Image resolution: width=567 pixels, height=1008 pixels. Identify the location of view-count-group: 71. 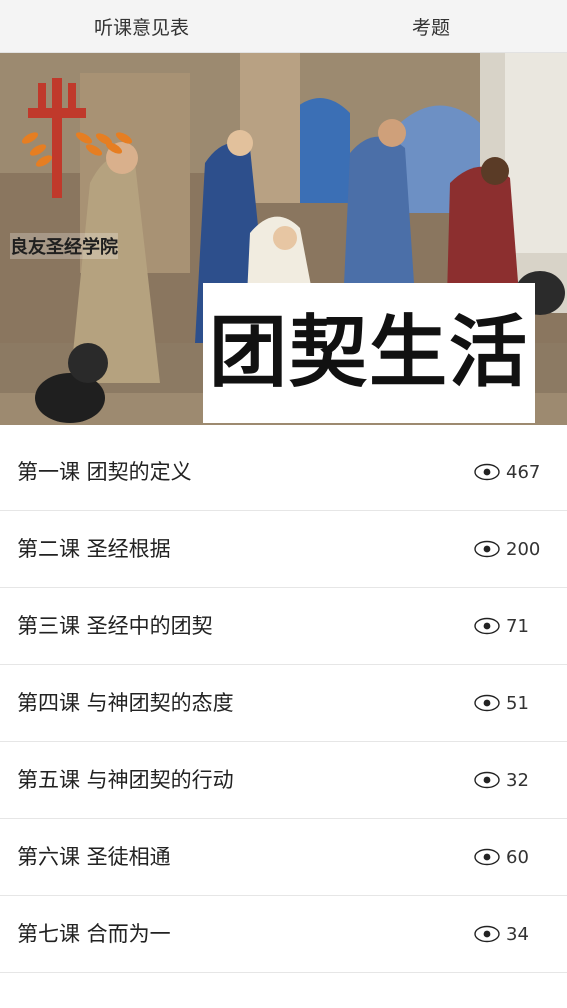
(501, 626).